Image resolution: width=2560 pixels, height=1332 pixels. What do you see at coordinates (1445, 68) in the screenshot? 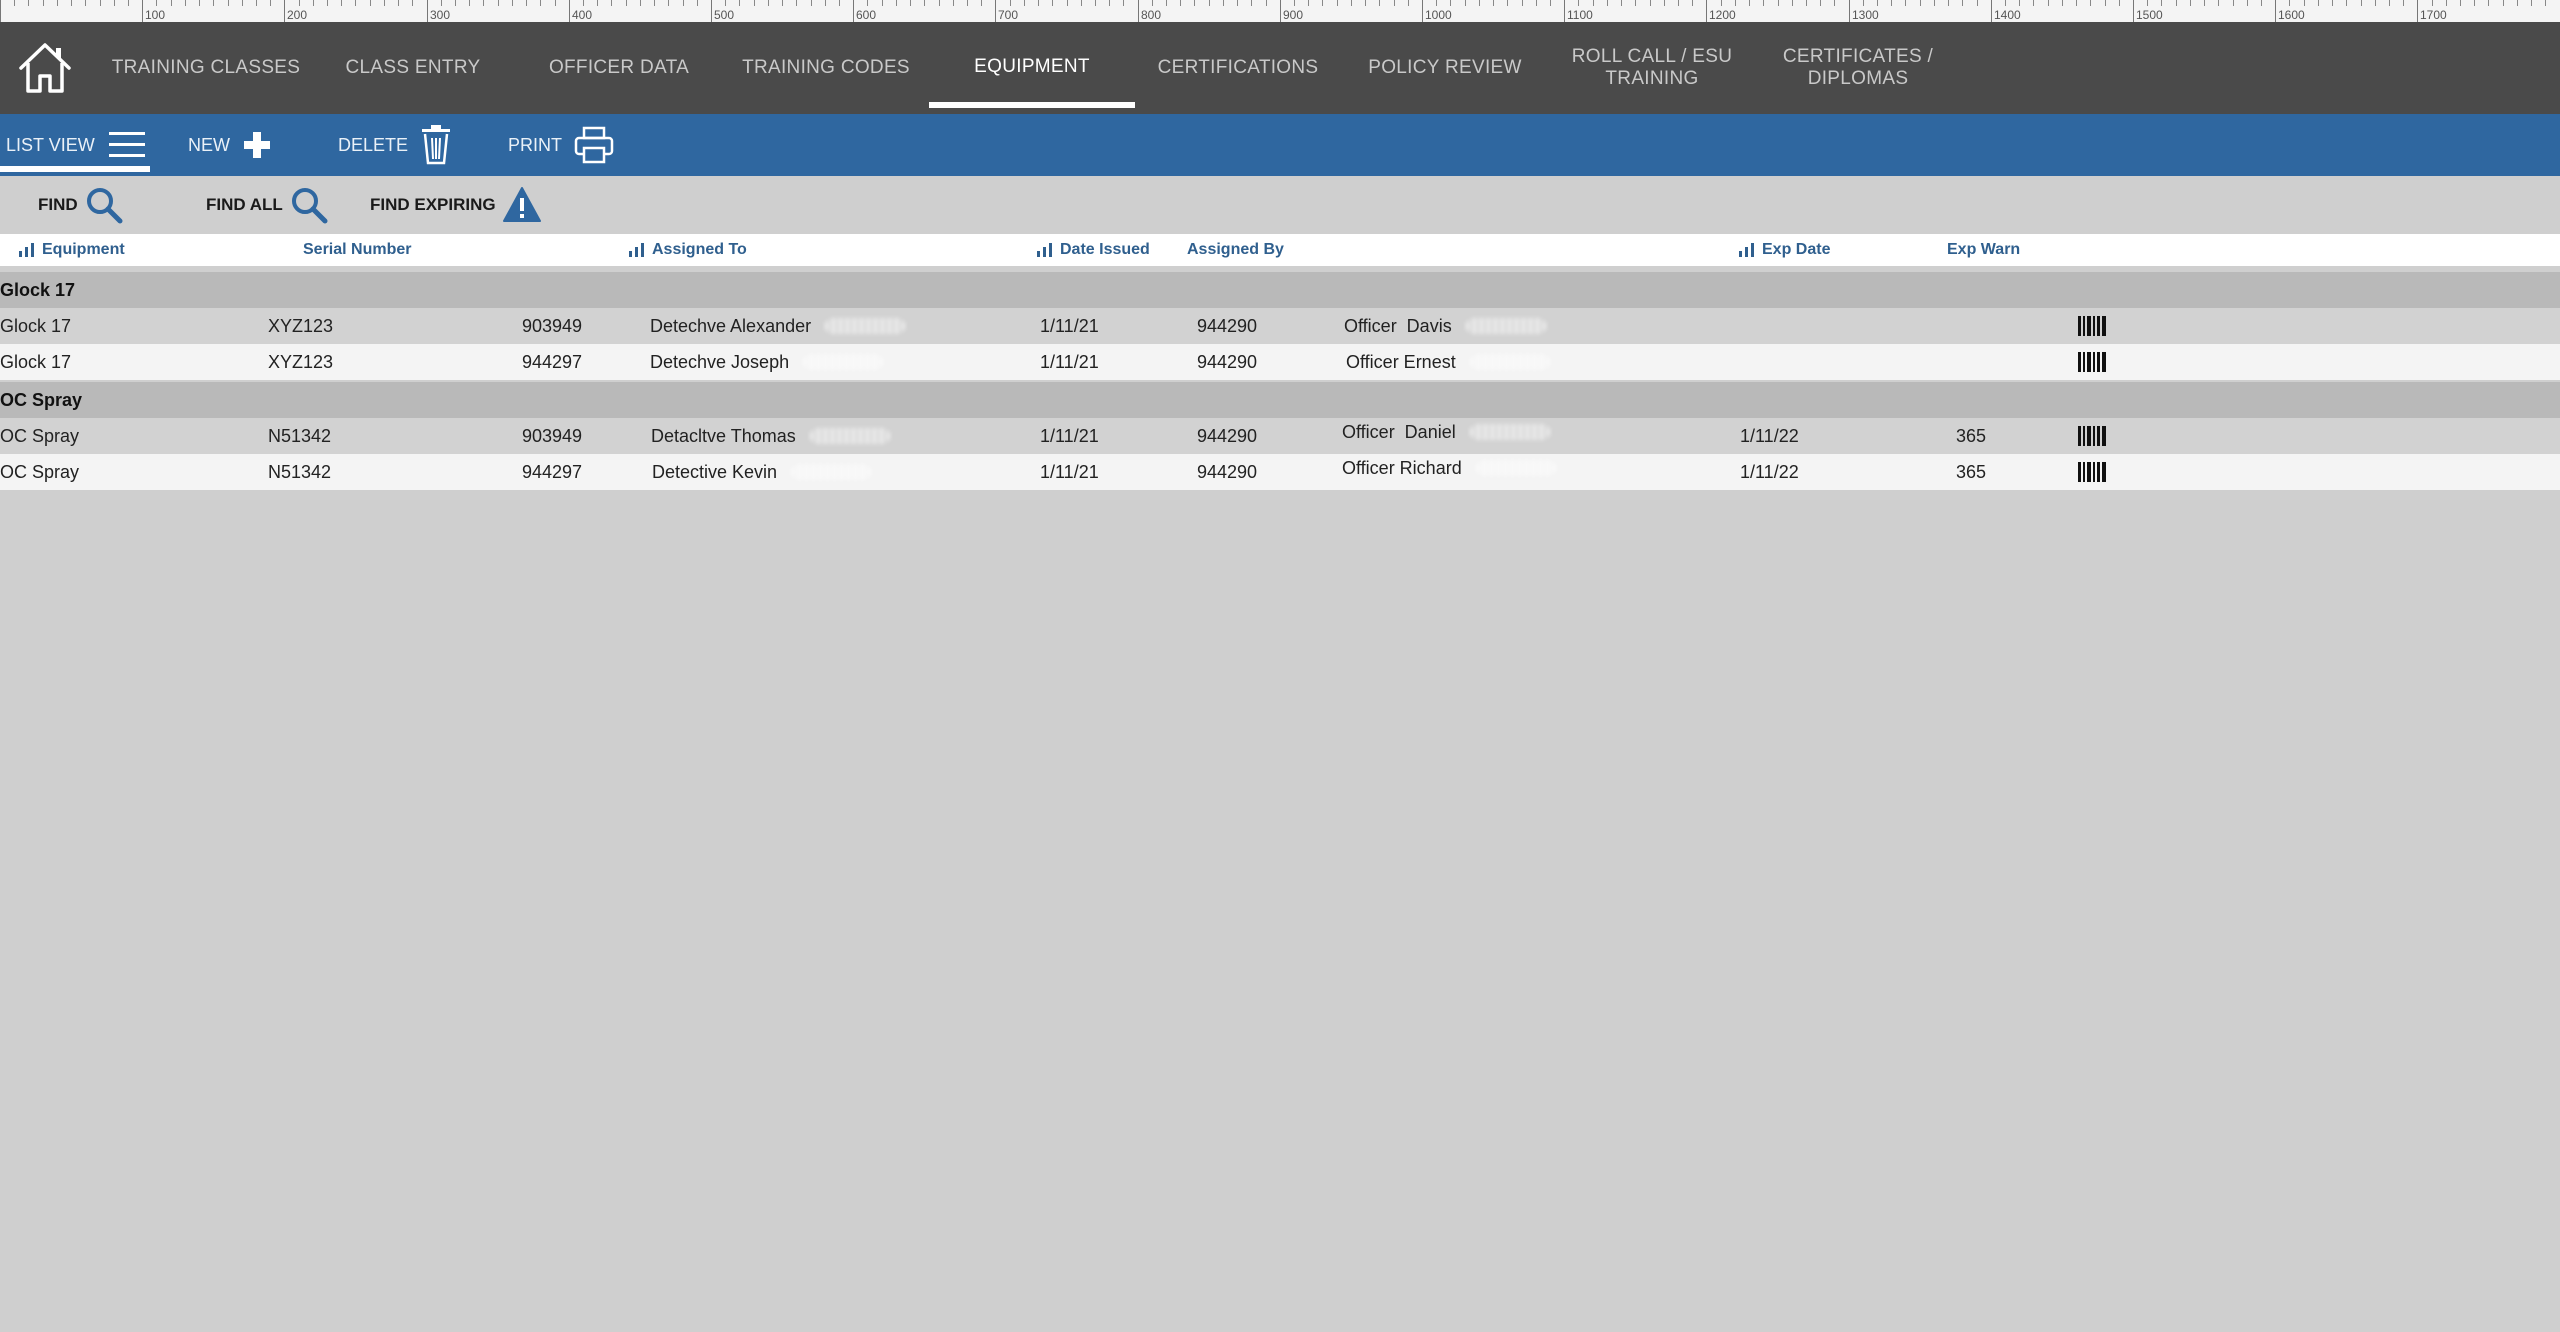
I see `tab-policy-review: POLICY REVIEW` at bounding box center [1445, 68].